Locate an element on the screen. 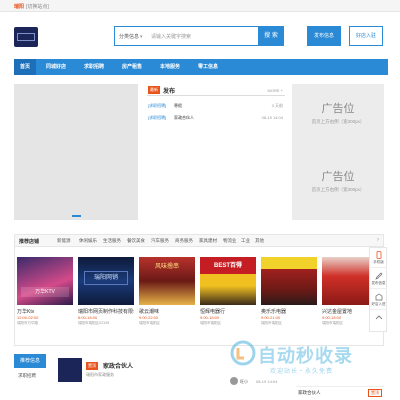  search-button: 搜 索 is located at coordinates (271, 36).